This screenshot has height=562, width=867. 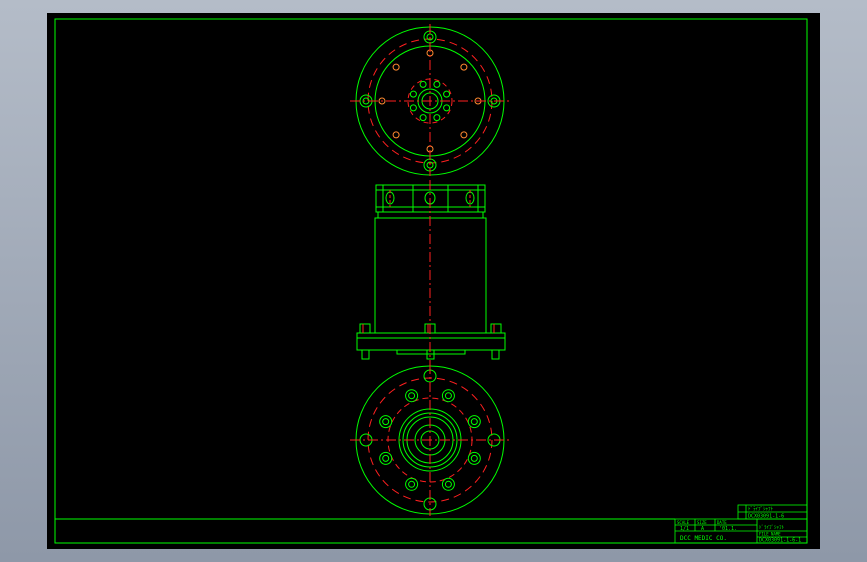 What do you see at coordinates (702, 522) in the screenshot?
I see `title-label-size: SIZE` at bounding box center [702, 522].